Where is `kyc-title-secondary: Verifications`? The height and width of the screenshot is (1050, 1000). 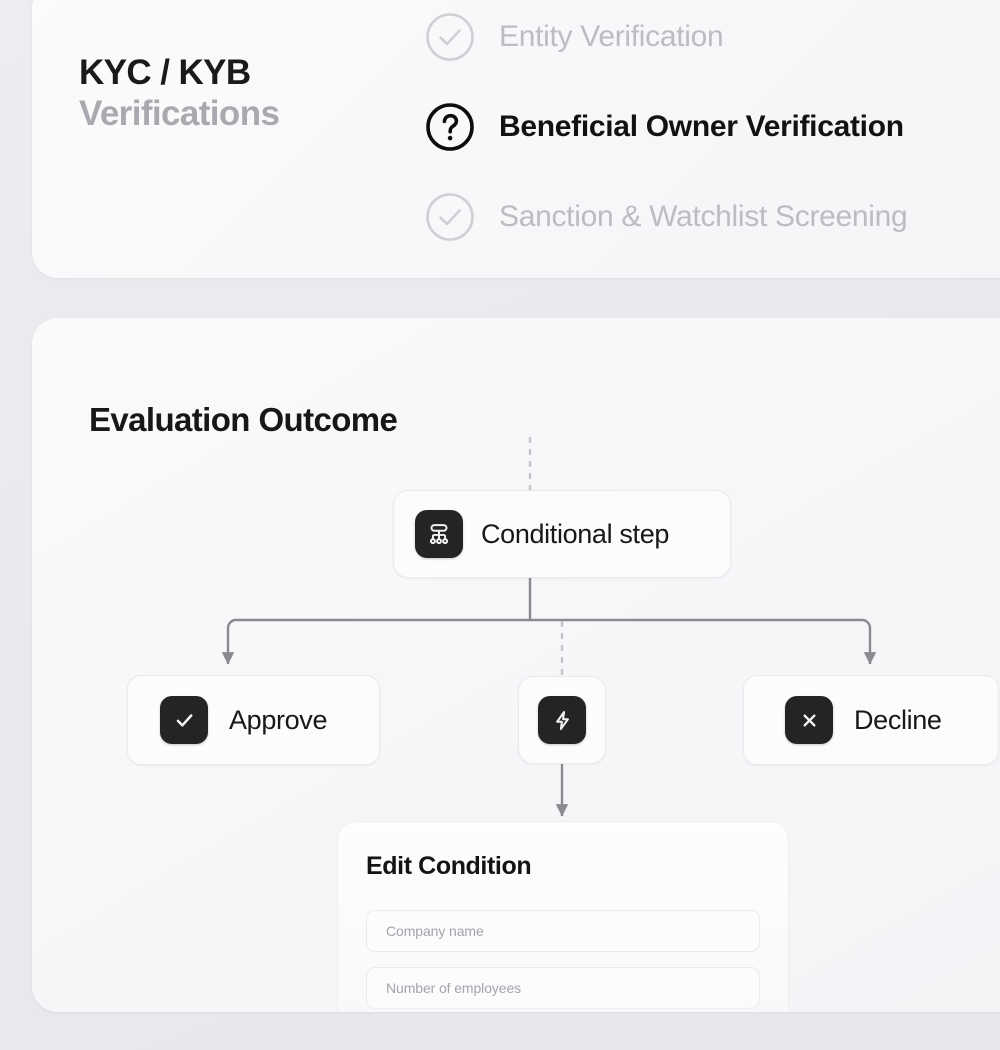 kyc-title-secondary: Verifications is located at coordinates (179, 114).